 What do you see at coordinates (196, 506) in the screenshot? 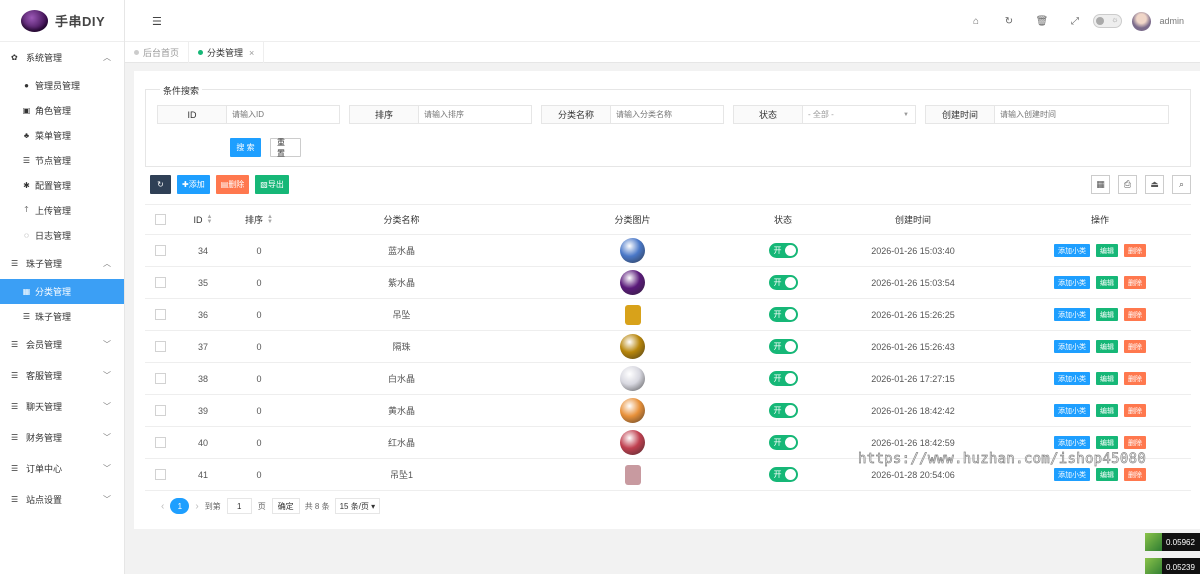
I see `next-page-icon: ›` at bounding box center [196, 506].